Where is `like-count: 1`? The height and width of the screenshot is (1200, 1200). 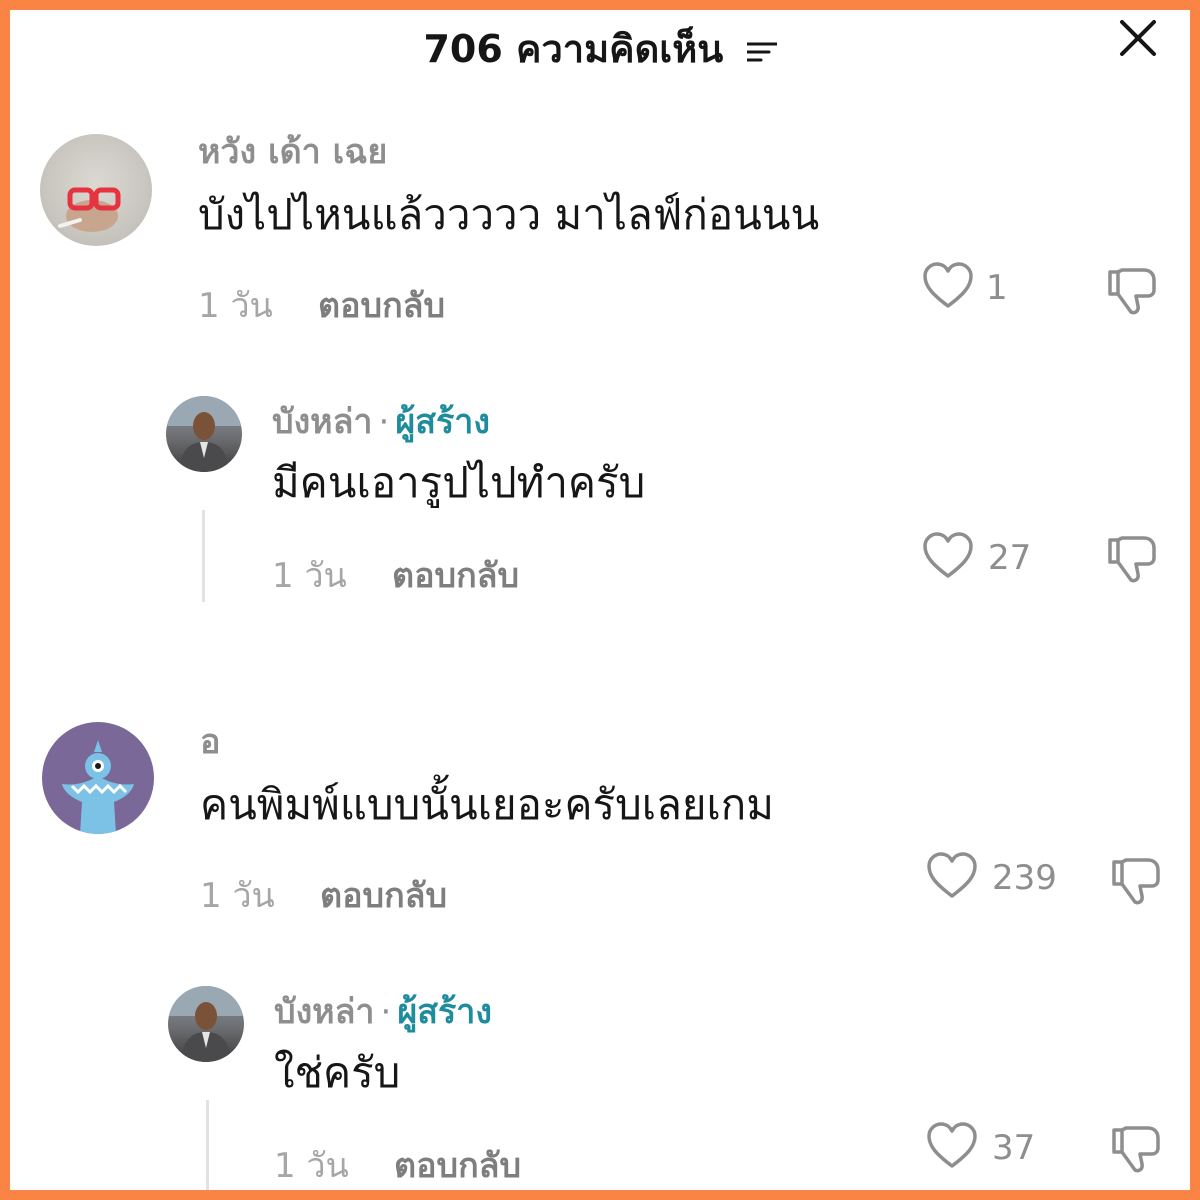
like-count: 1 is located at coordinates (997, 288).